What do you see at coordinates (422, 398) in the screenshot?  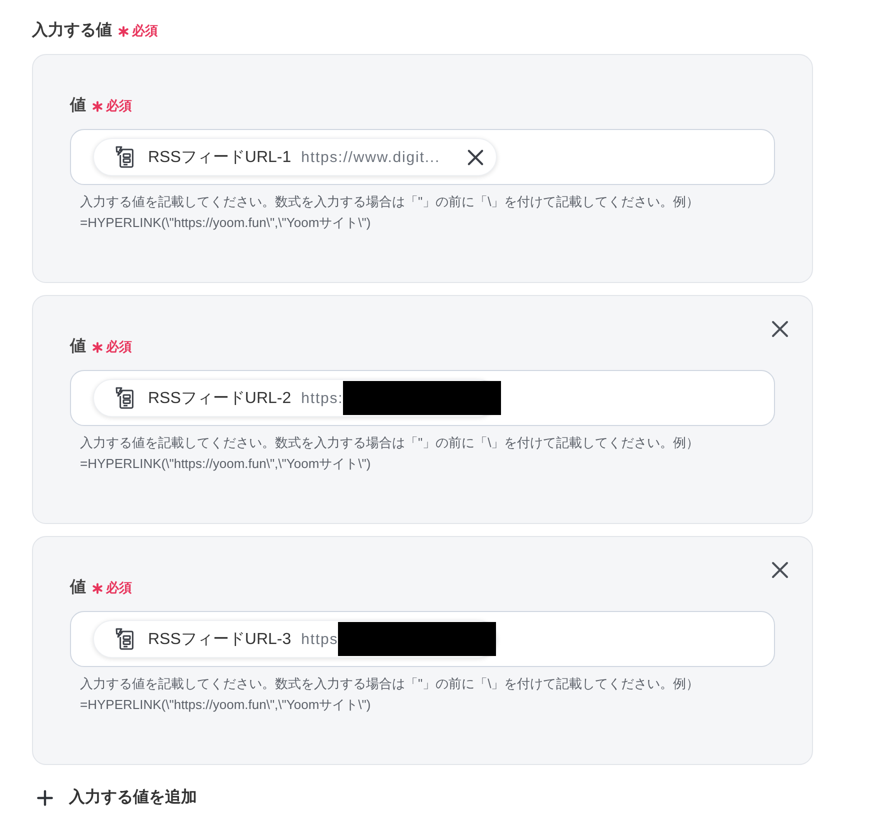 I see `input-field: RSSフィードURL-2 https:` at bounding box center [422, 398].